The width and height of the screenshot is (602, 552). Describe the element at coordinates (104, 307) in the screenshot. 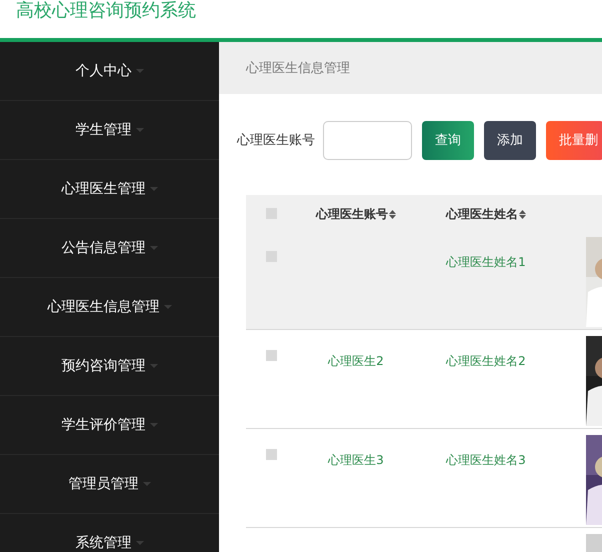

I see `sidebar-item: 心理医生信息管理` at that location.